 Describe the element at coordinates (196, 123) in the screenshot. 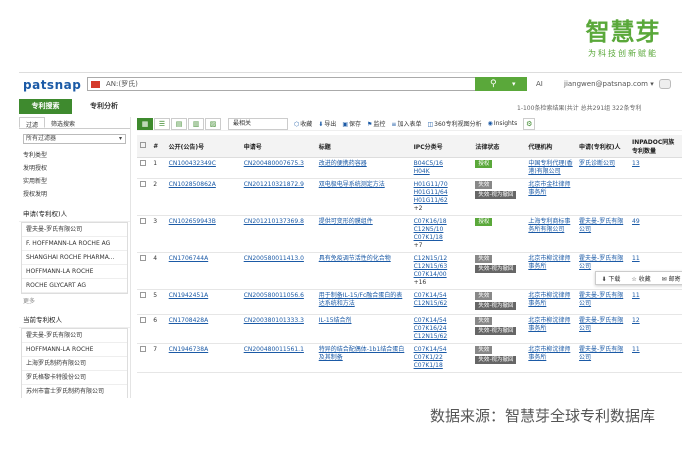

I see `image-view-icon: ▥` at that location.